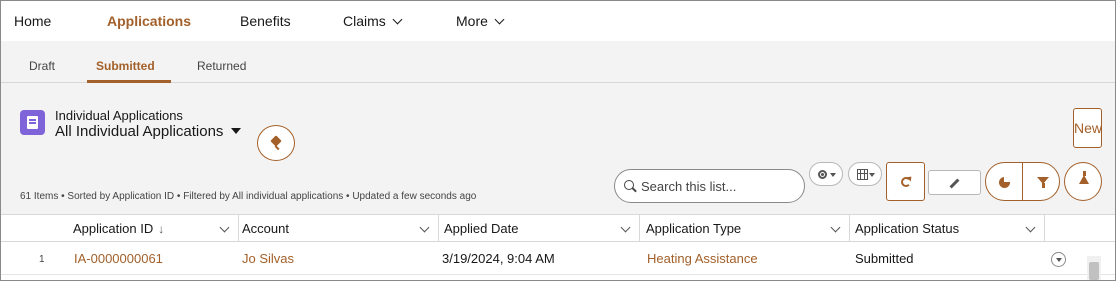 The width and height of the screenshot is (1116, 281). I want to click on active-tab-indicator, so click(129, 81).